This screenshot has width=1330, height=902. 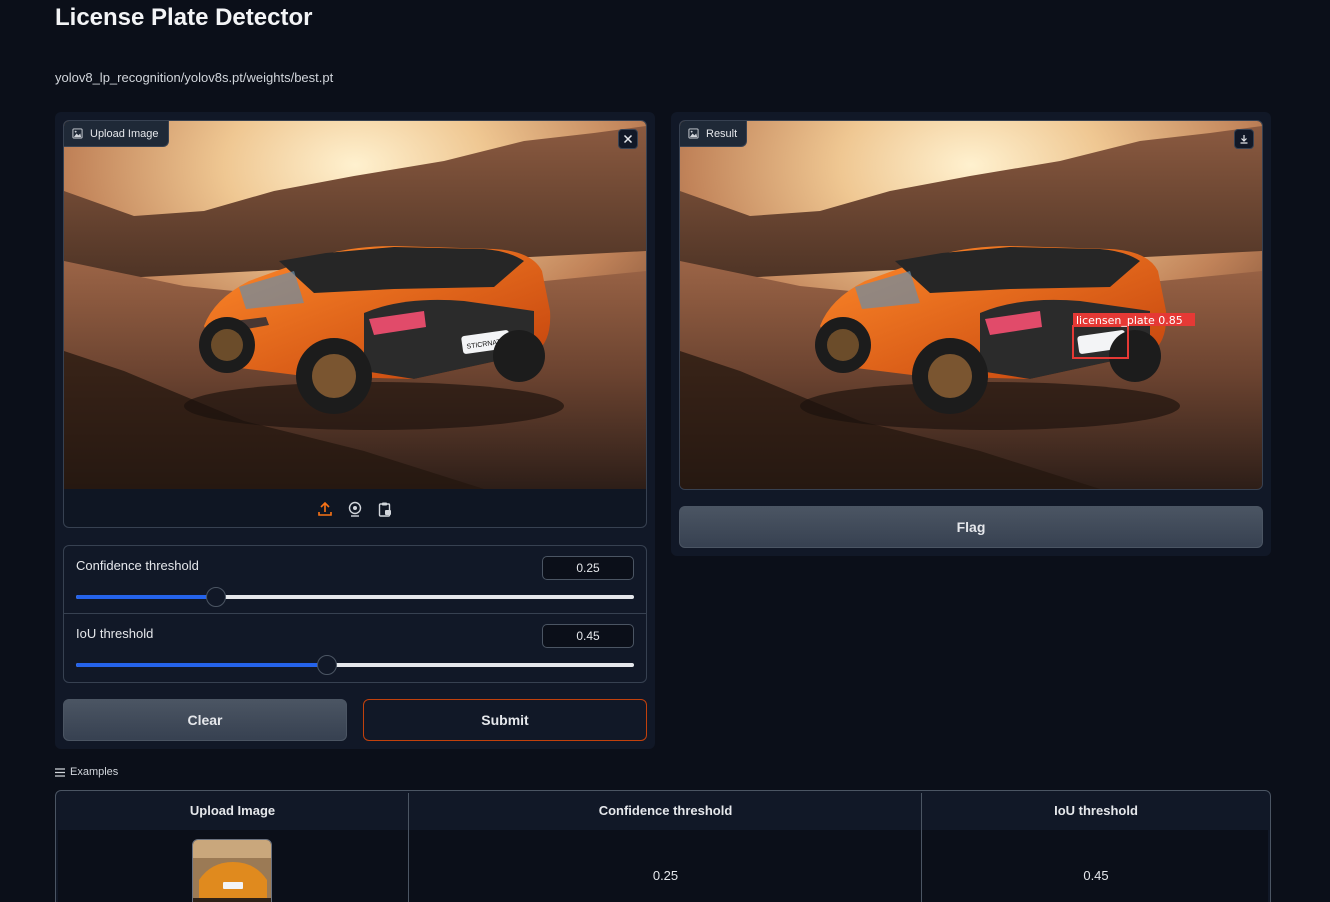 What do you see at coordinates (327, 665) in the screenshot?
I see `iou-slider-thumb` at bounding box center [327, 665].